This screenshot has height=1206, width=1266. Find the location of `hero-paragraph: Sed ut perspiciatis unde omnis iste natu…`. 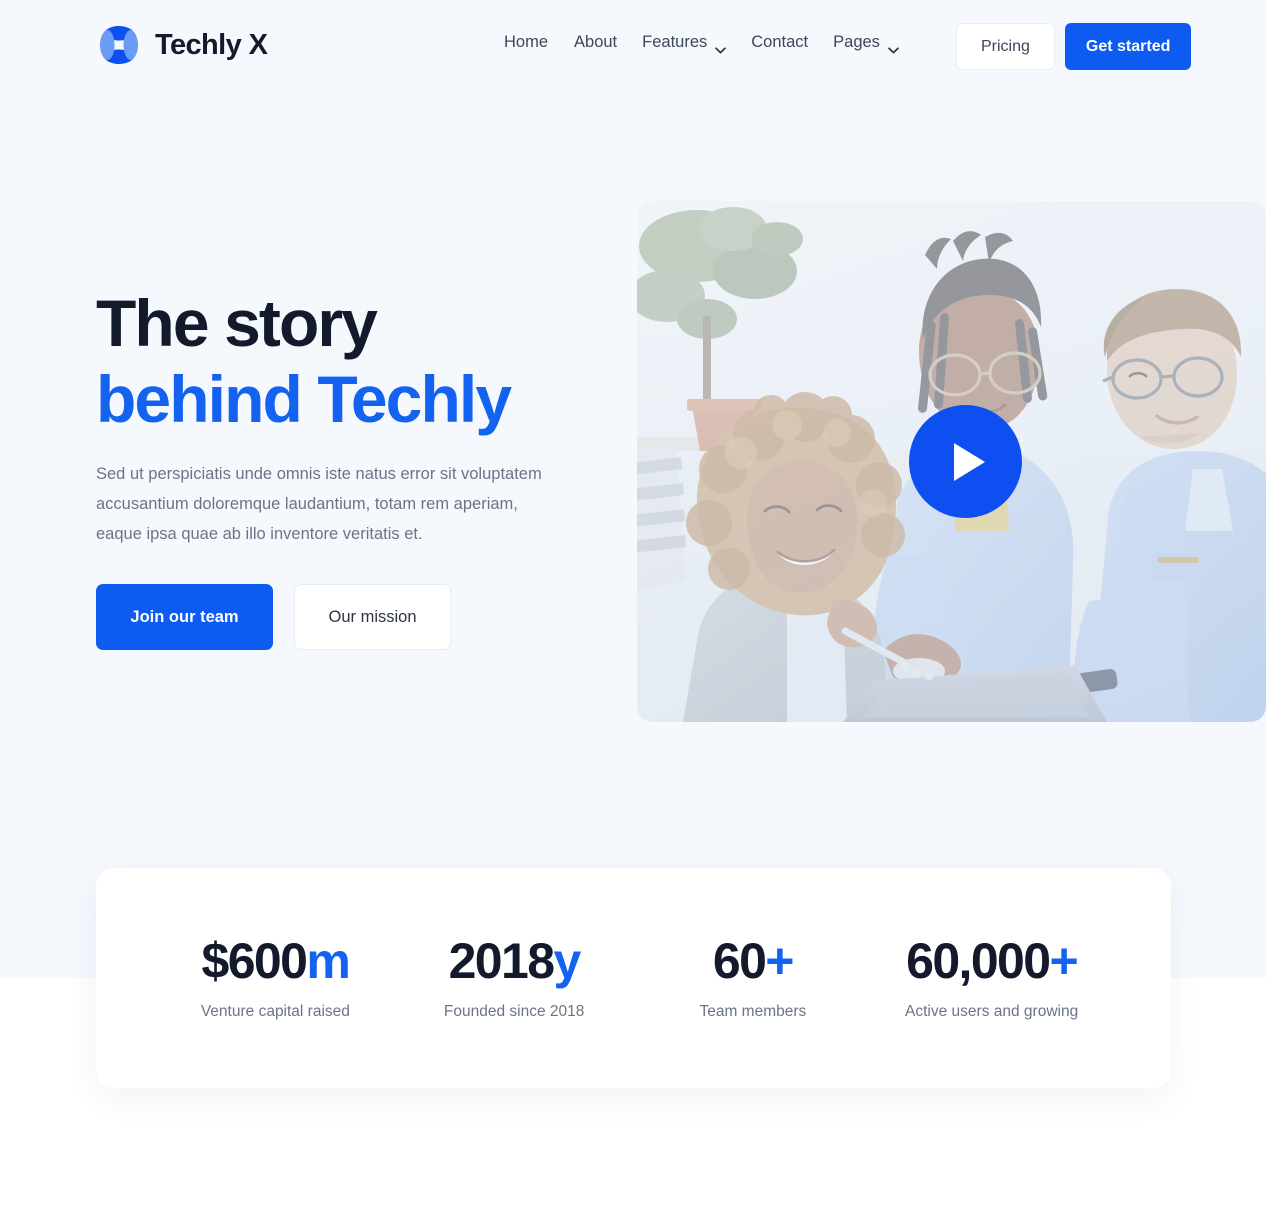

hero-paragraph: Sed ut perspiciatis unde omnis iste natu… is located at coordinates (319, 504).